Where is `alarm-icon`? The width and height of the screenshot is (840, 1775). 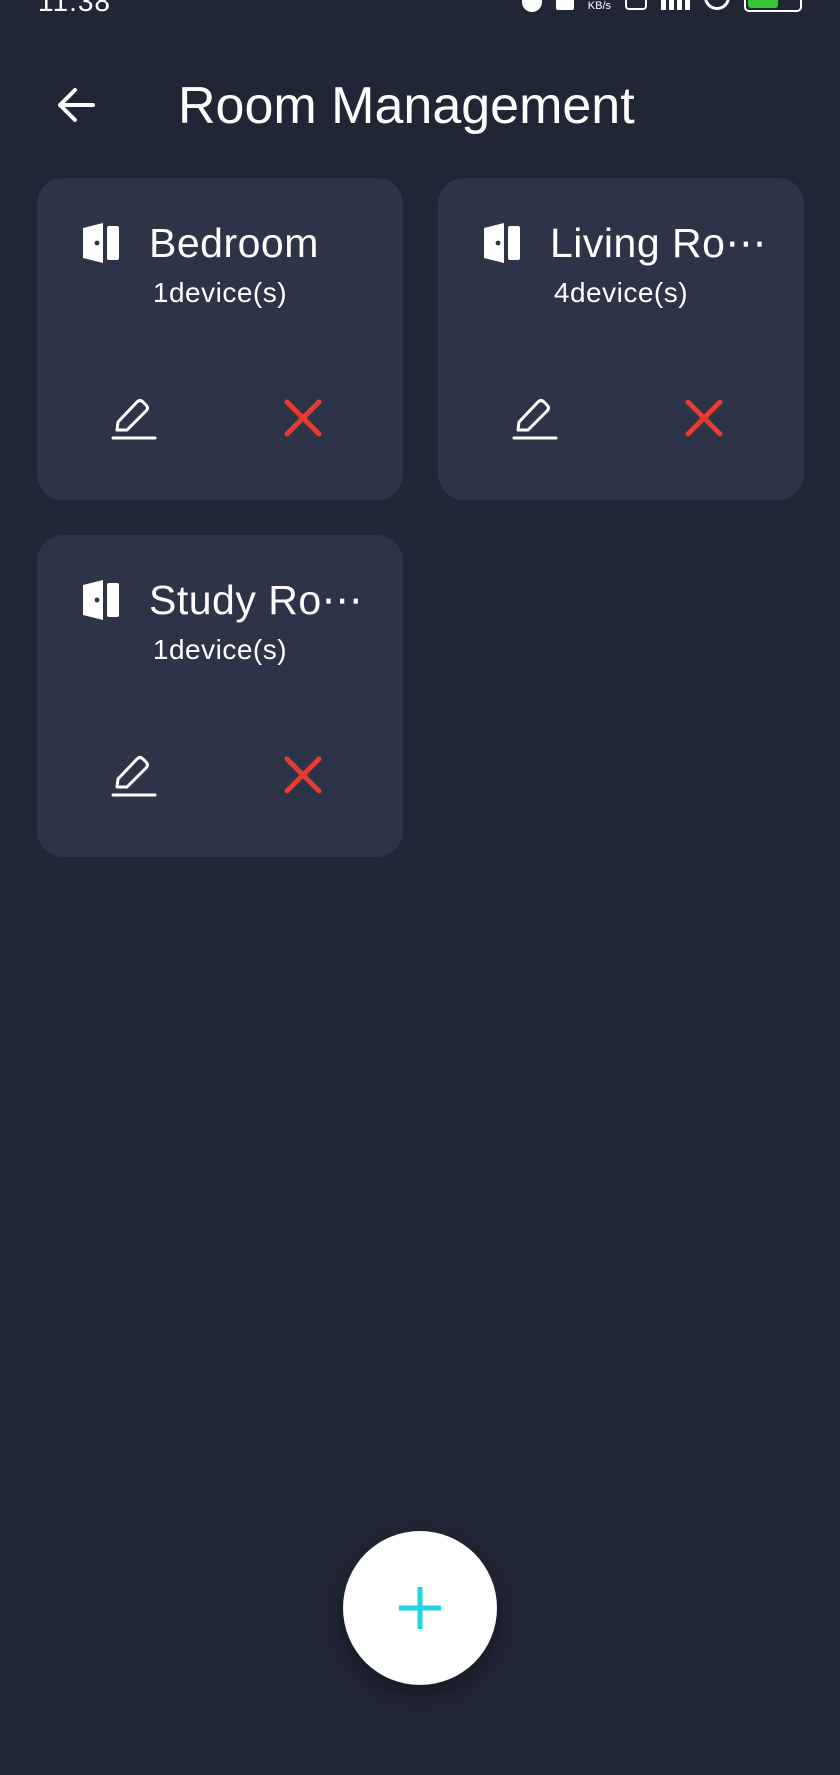
alarm-icon is located at coordinates (531, 6).